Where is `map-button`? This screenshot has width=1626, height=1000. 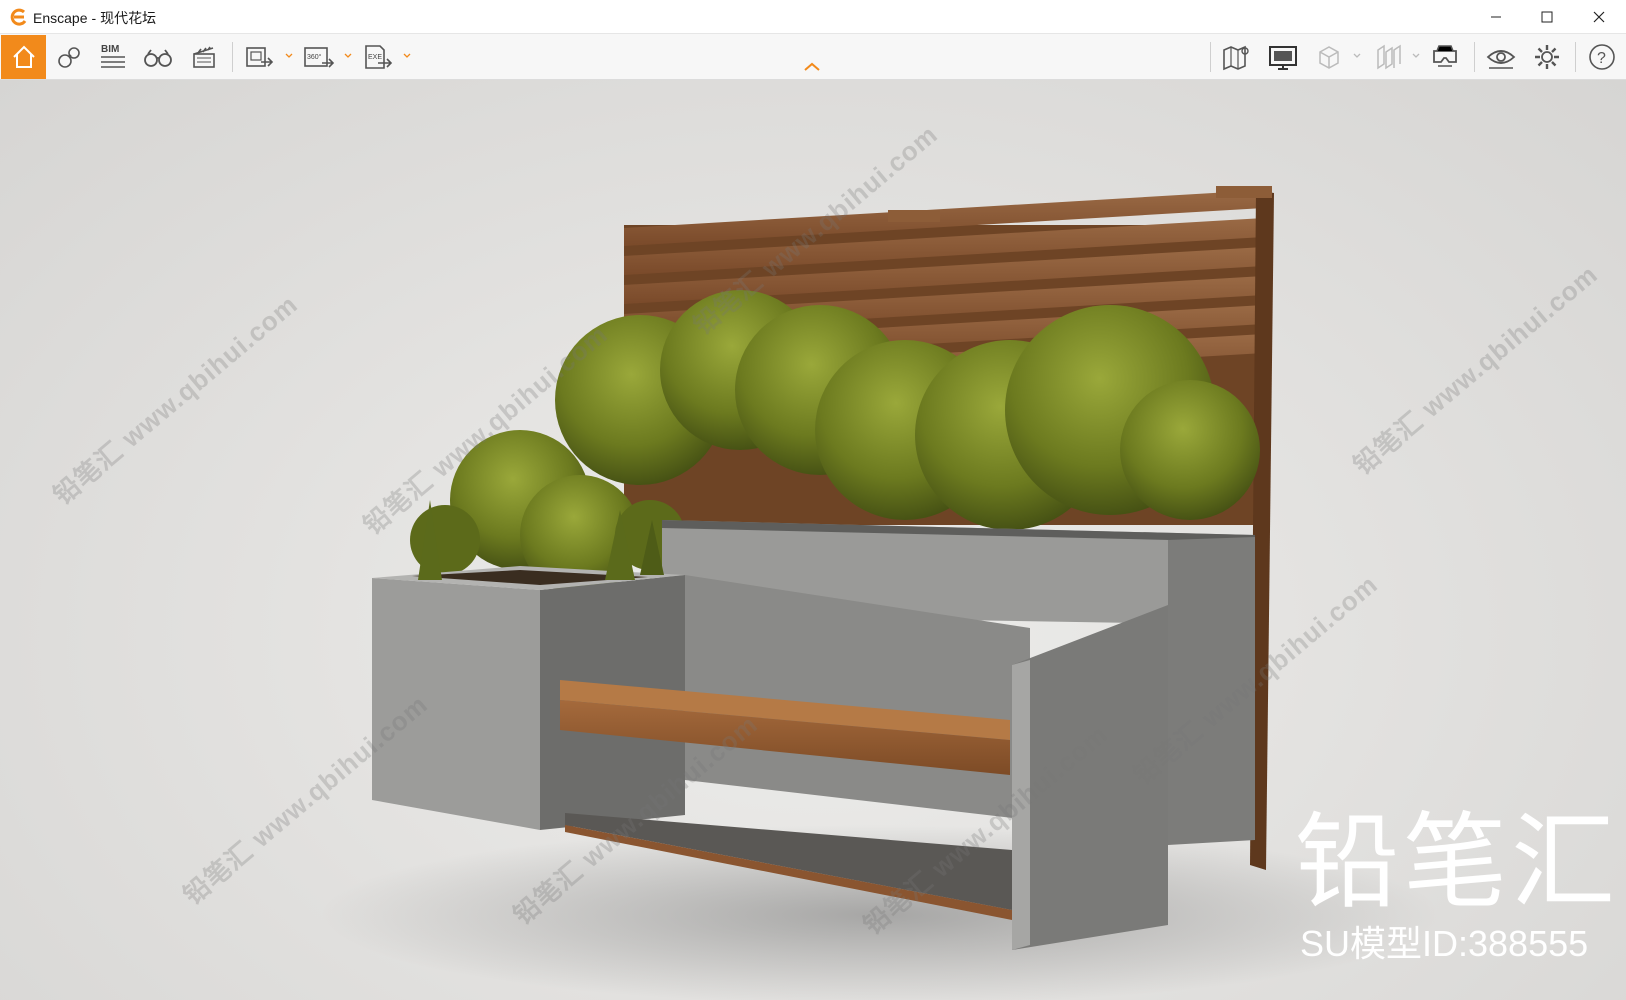 map-button is located at coordinates (1237, 57).